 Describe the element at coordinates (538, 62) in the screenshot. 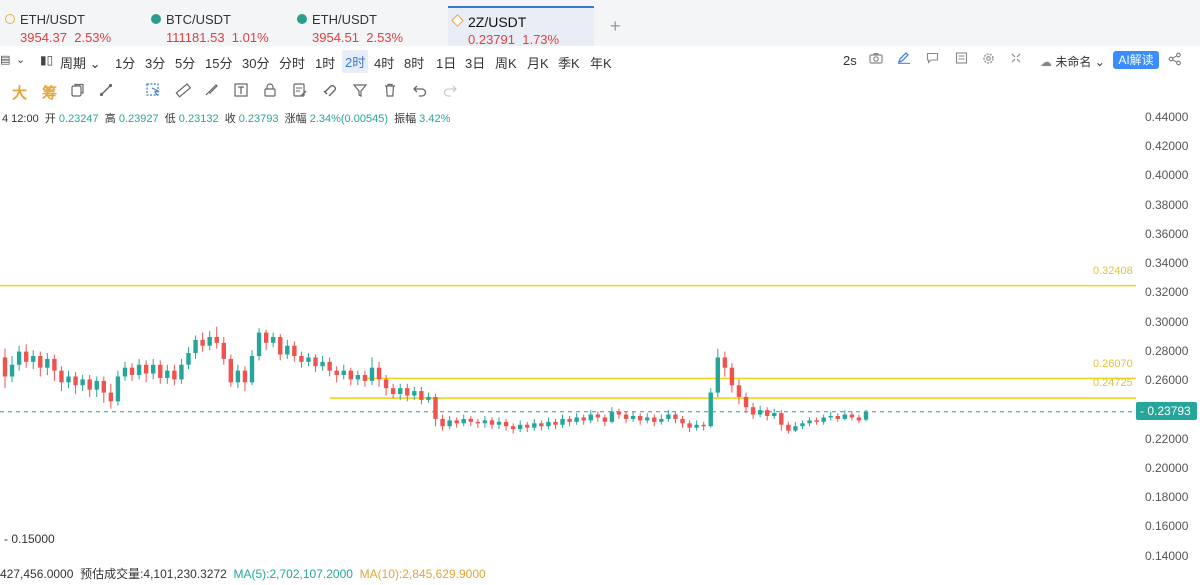

I see `interval-month: 月K` at that location.